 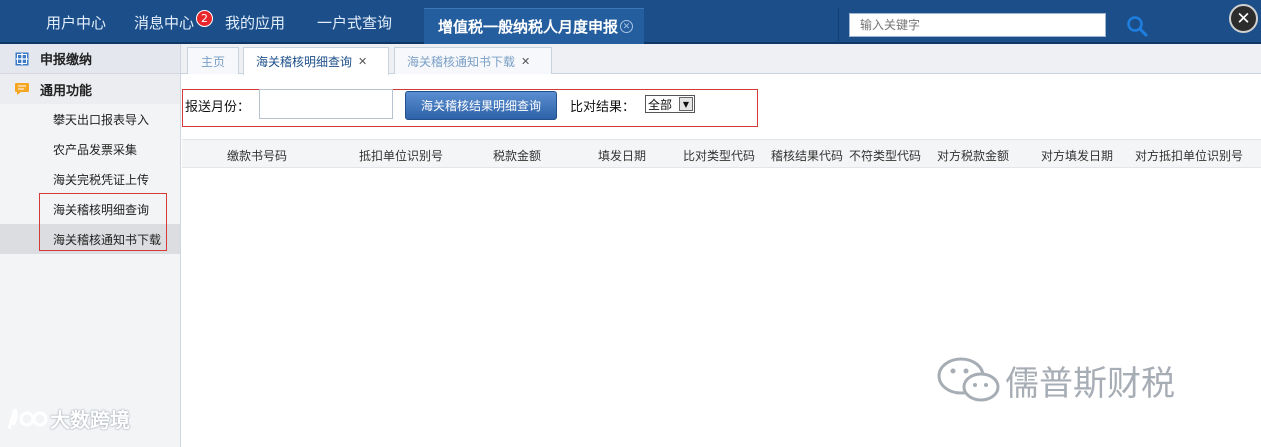 I want to click on column-header: 不符类型代码, so click(x=885, y=155).